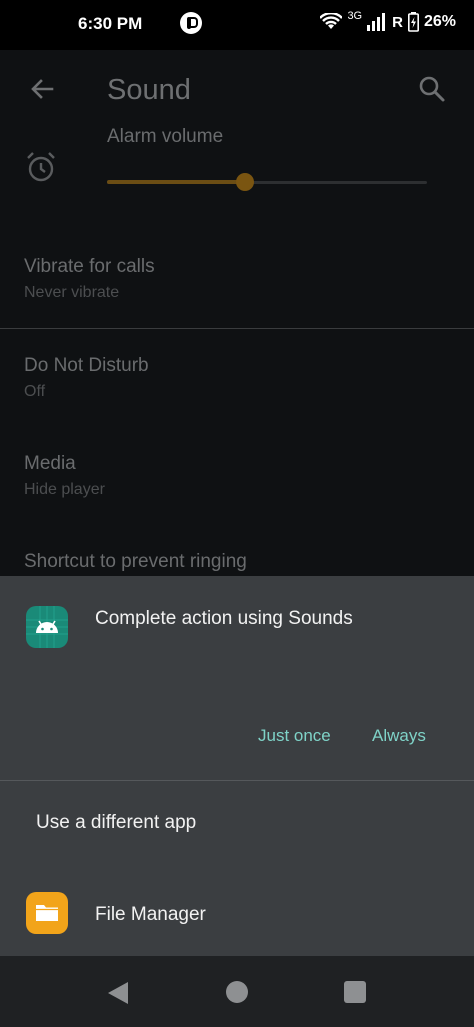 This screenshot has height=1027, width=474. What do you see at coordinates (237, 90) in the screenshot?
I see `app-bar: Sound` at bounding box center [237, 90].